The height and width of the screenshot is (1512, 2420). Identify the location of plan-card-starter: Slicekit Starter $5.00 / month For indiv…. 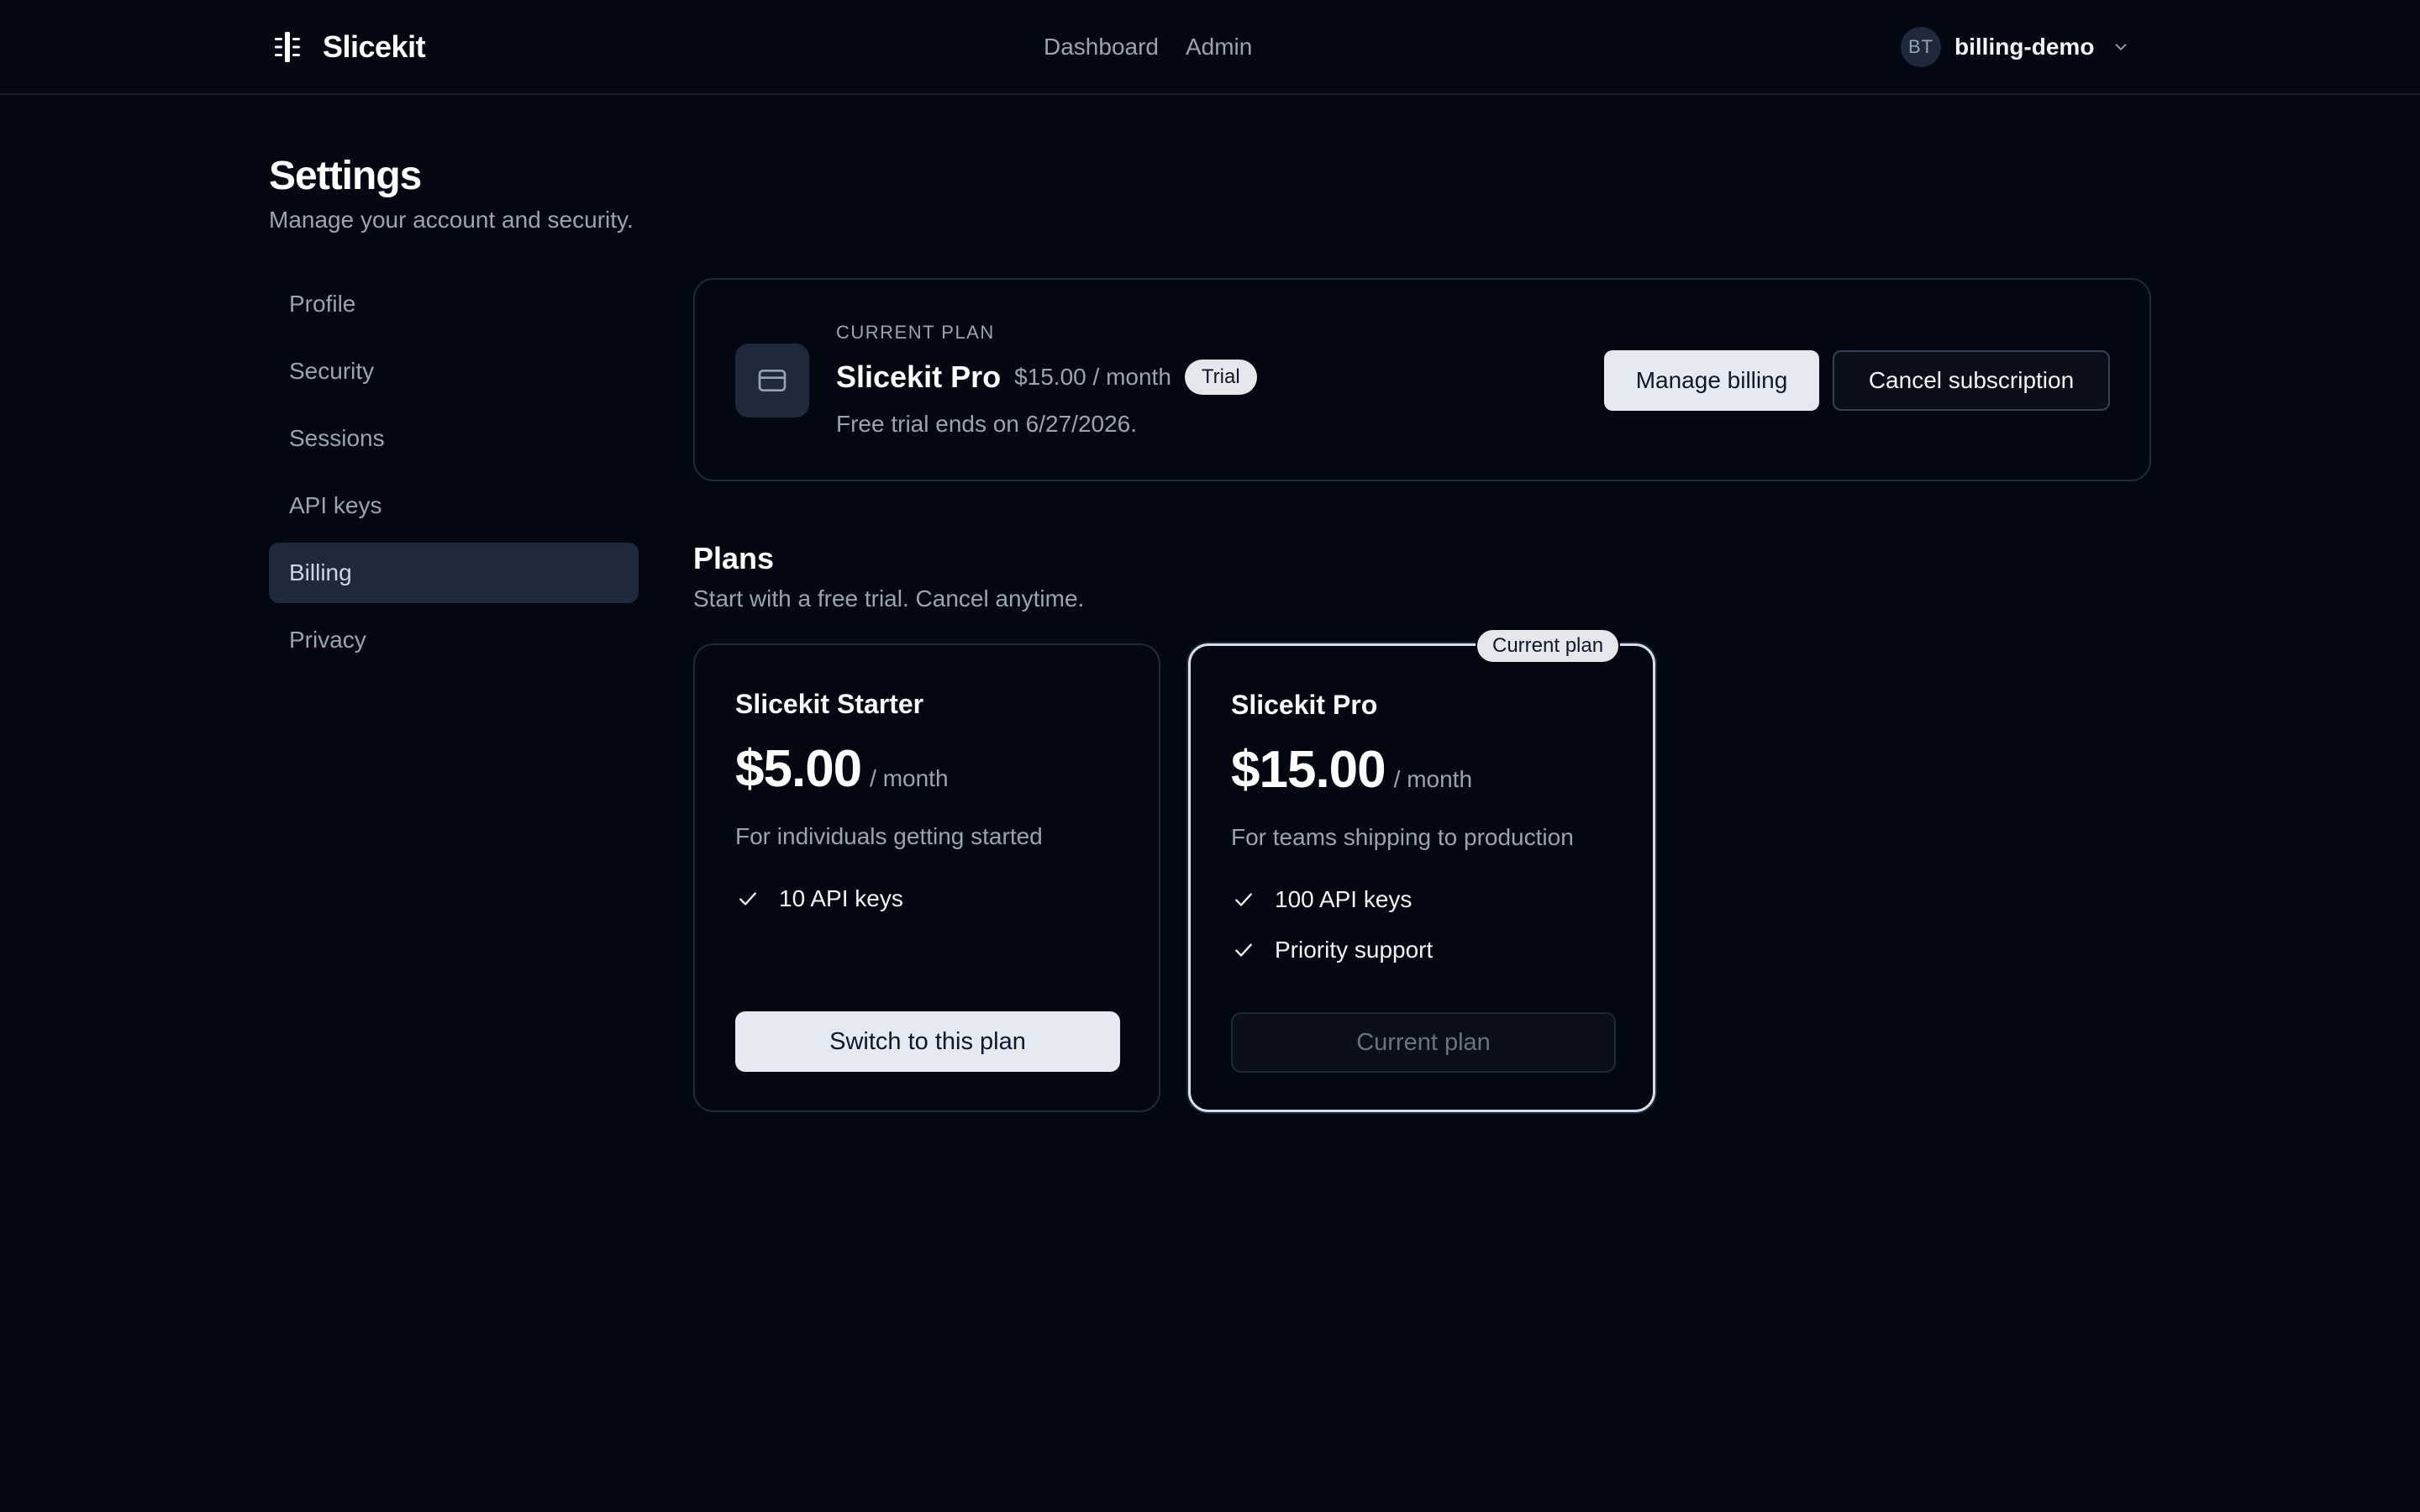
(927, 877).